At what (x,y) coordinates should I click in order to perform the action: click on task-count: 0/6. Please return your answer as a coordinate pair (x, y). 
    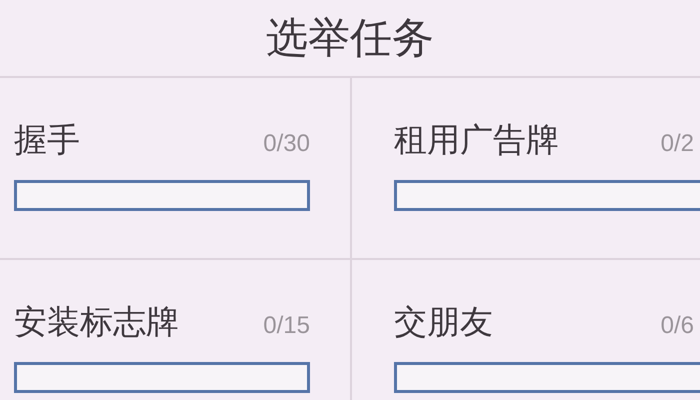
    Looking at the image, I should click on (677, 326).